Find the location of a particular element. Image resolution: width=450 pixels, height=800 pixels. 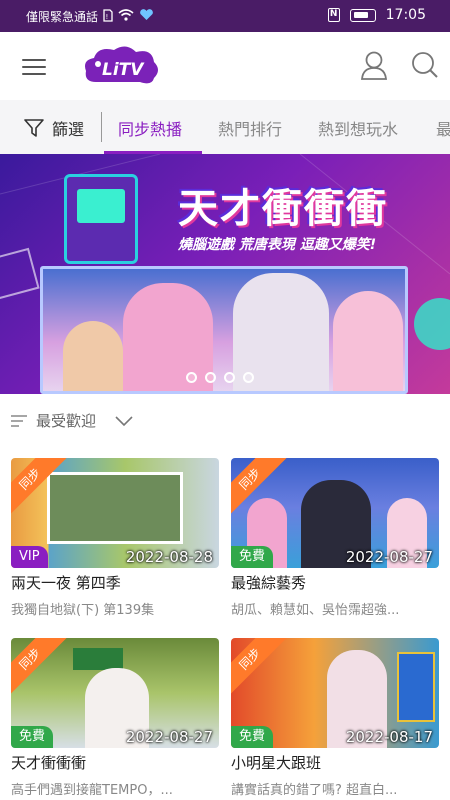

app-header: LiTV is located at coordinates (225, 66).